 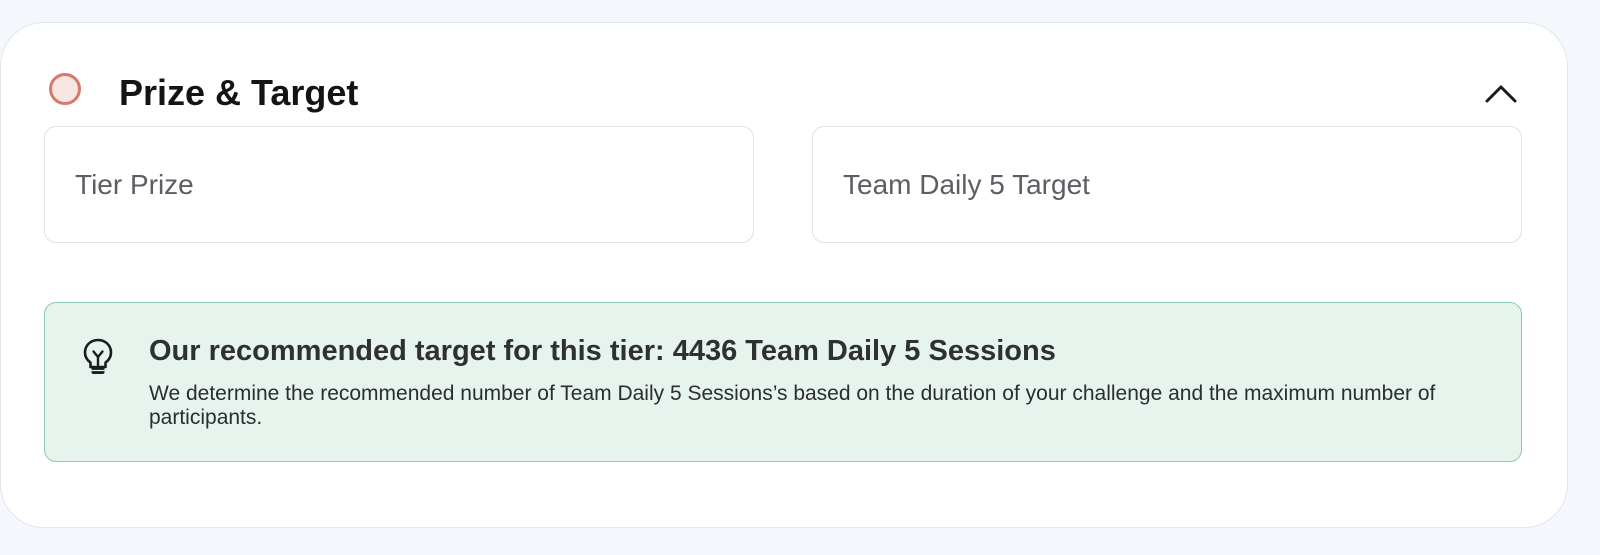 I want to click on status-circle-icon, so click(x=65, y=89).